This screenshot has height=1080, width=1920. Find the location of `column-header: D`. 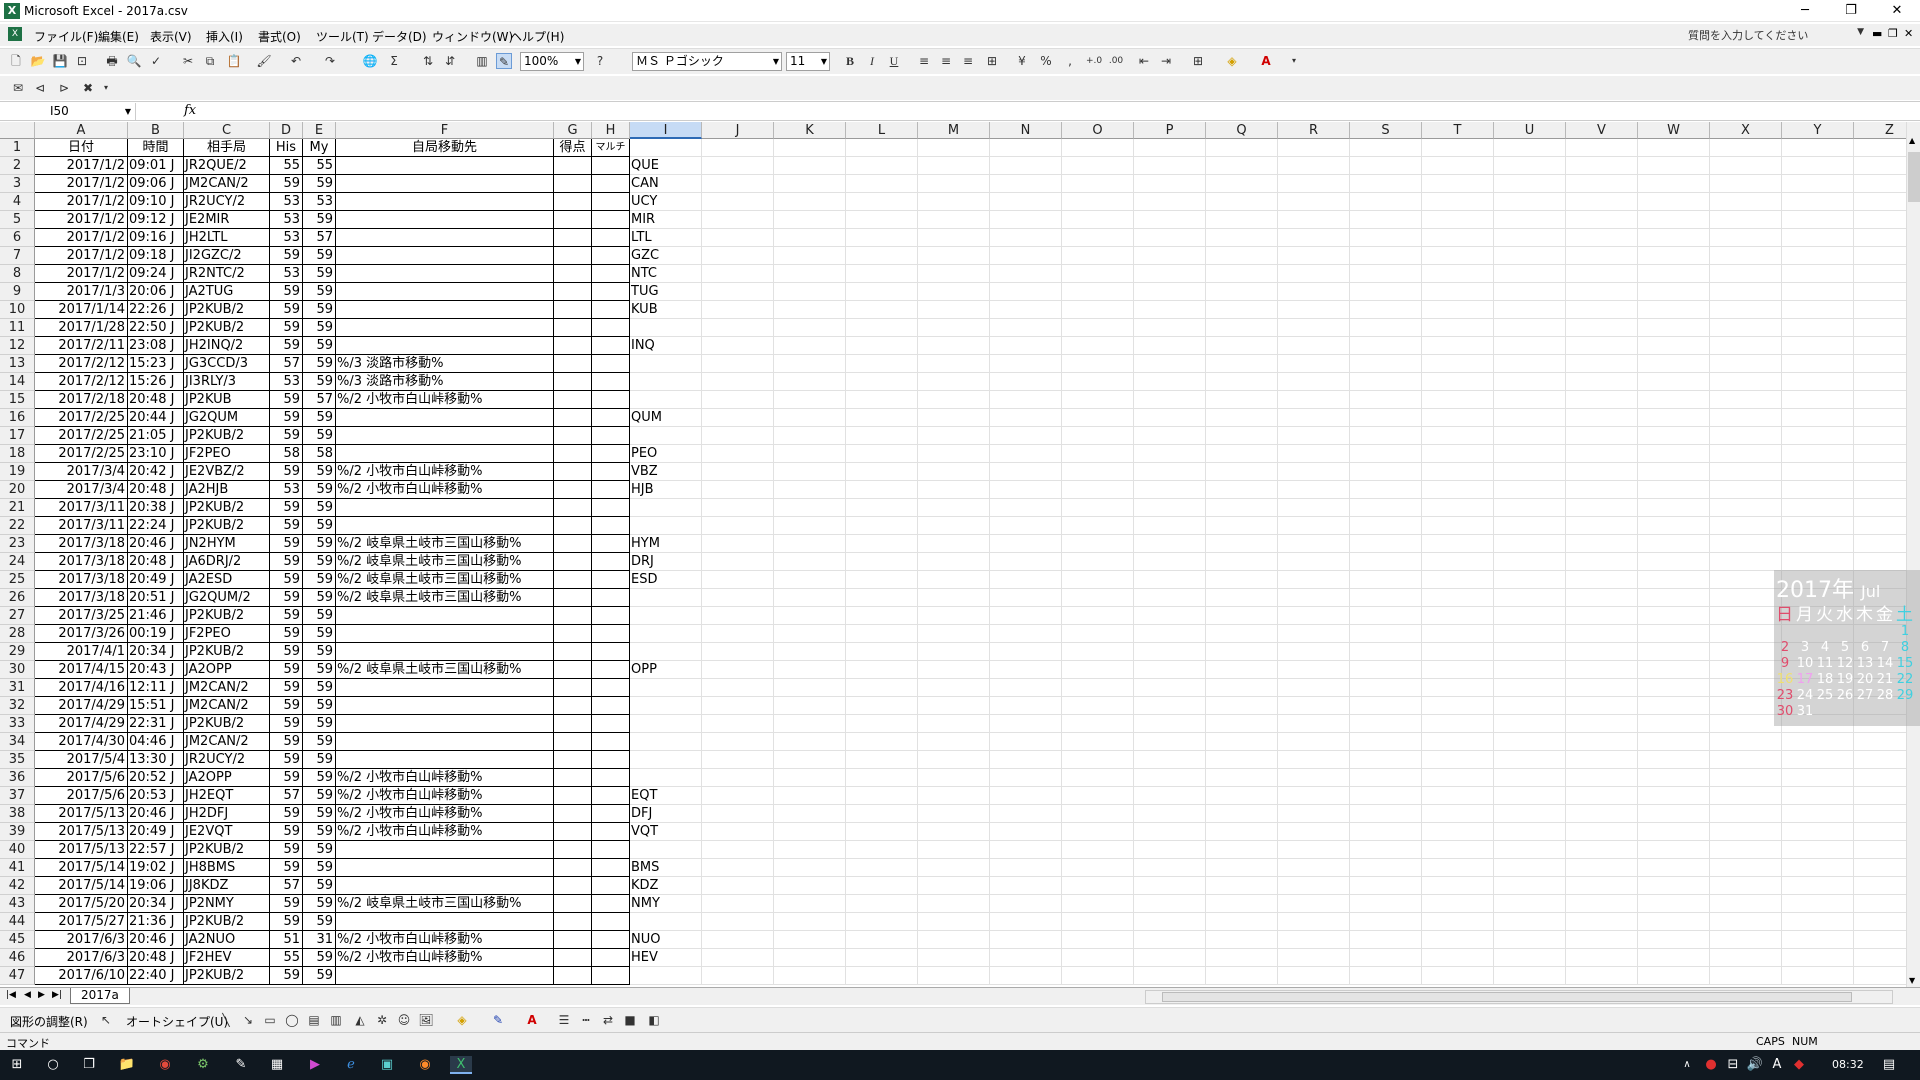

column-header: D is located at coordinates (286, 130).